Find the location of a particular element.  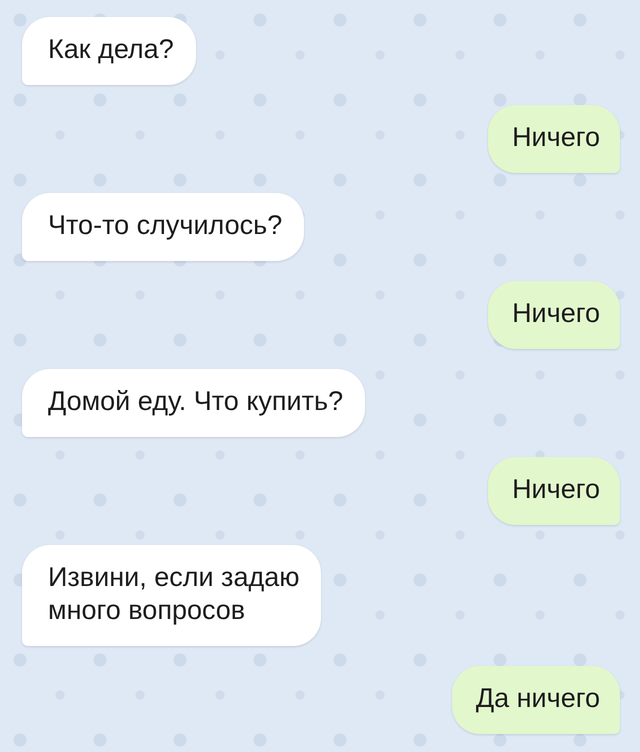

message-text: Как дела? is located at coordinates (111, 49).